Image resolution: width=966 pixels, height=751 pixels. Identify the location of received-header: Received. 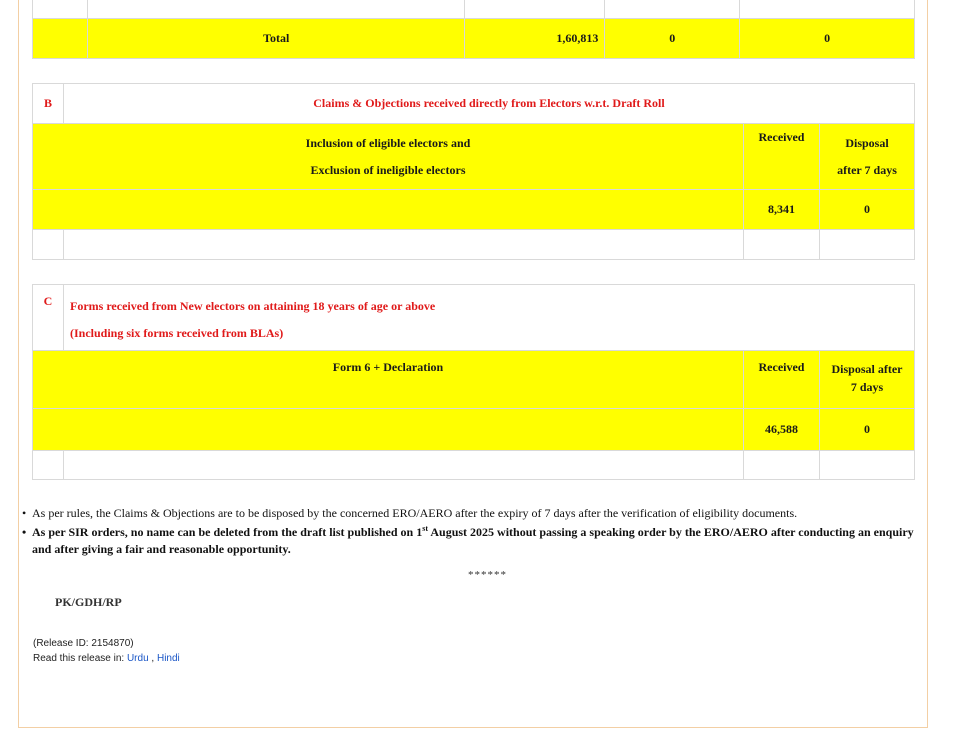
(781, 156).